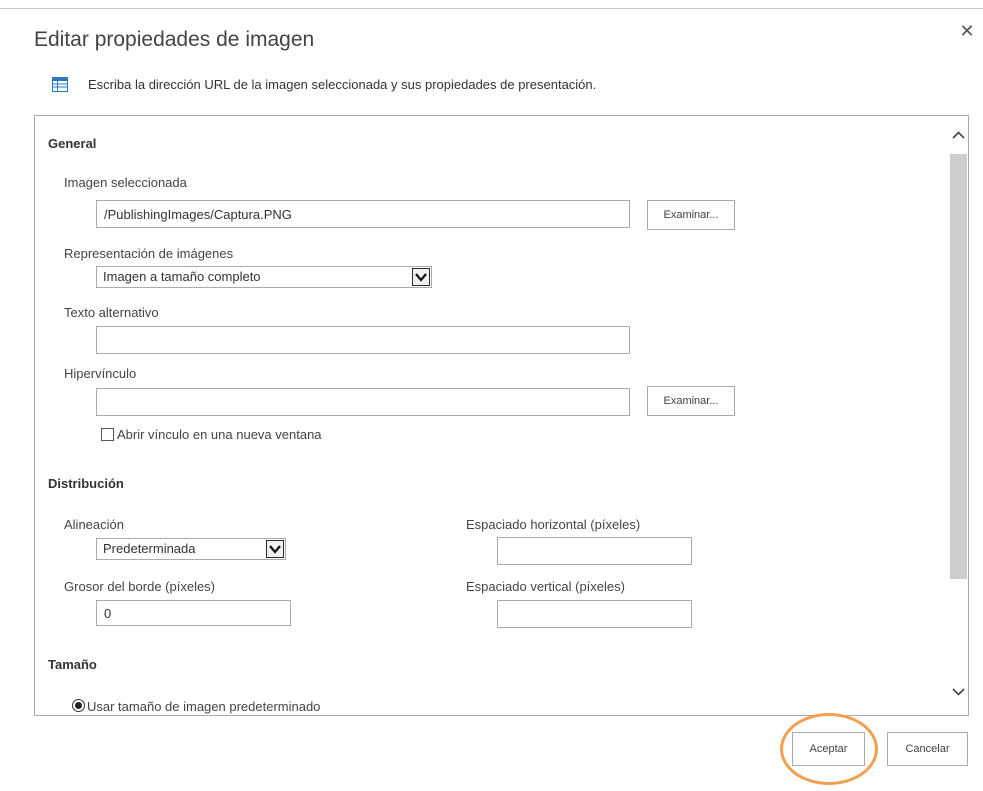  I want to click on alt-text-label: Texto alternativo, so click(111, 312).